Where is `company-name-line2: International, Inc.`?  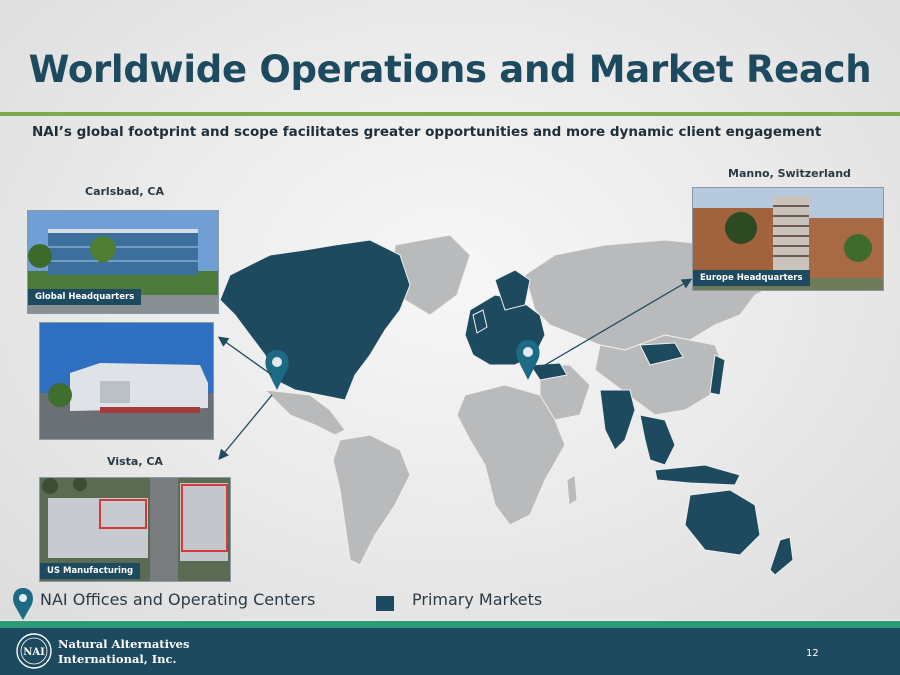
company-name-line2: International, Inc. is located at coordinates (117, 659).